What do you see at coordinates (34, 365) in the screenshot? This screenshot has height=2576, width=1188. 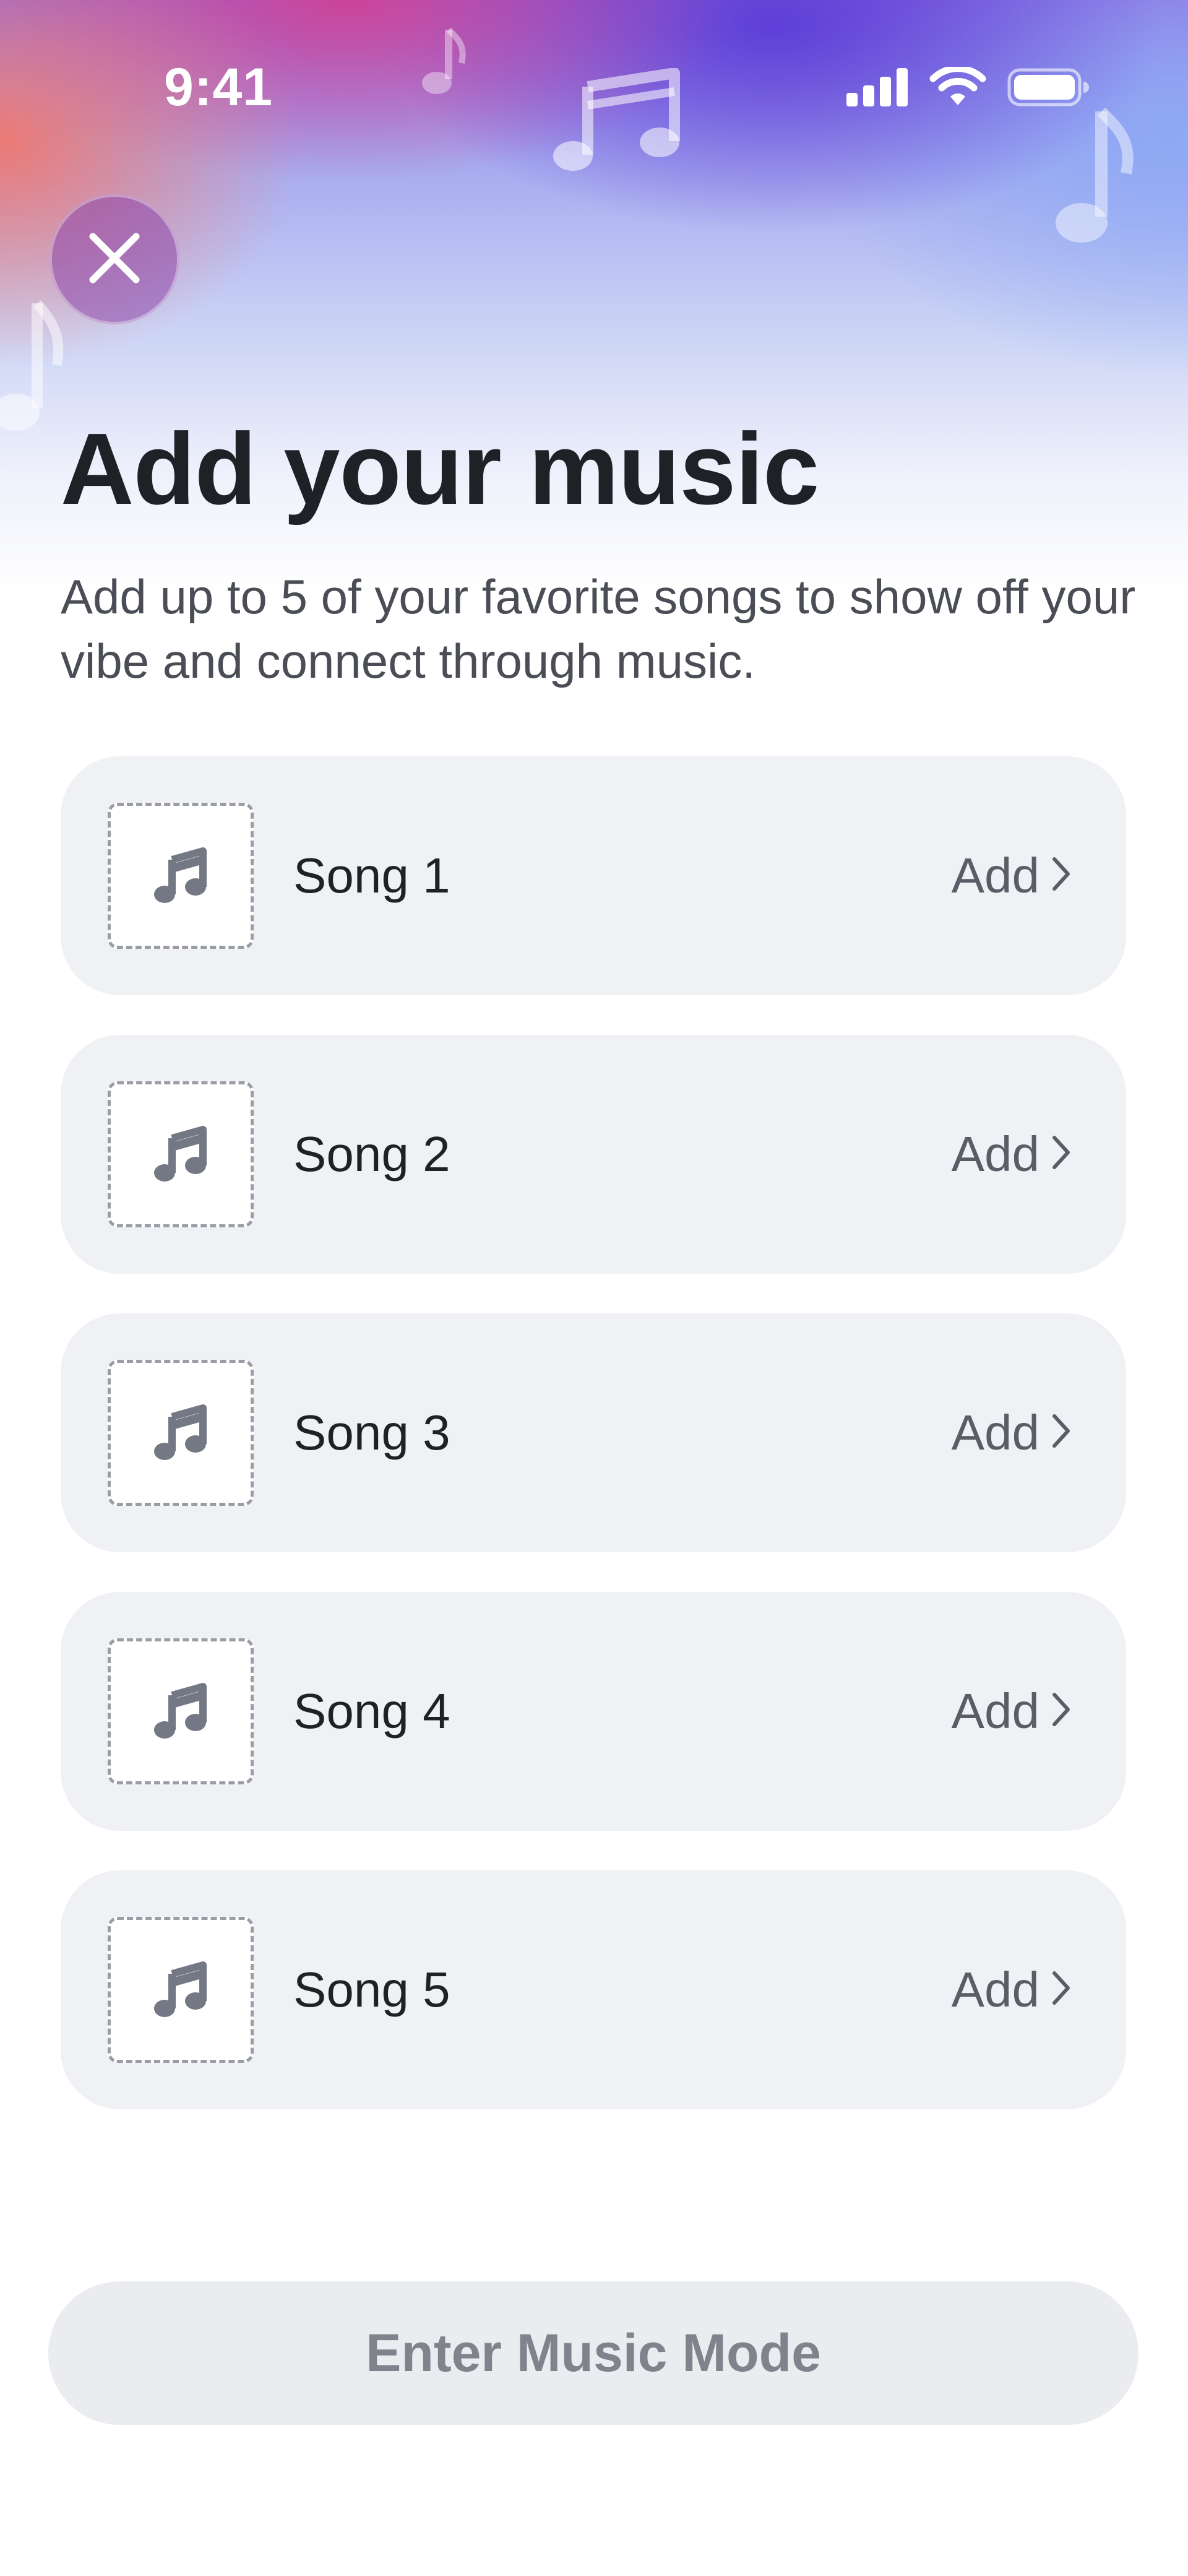 I see `decorative-music-note-icon` at bounding box center [34, 365].